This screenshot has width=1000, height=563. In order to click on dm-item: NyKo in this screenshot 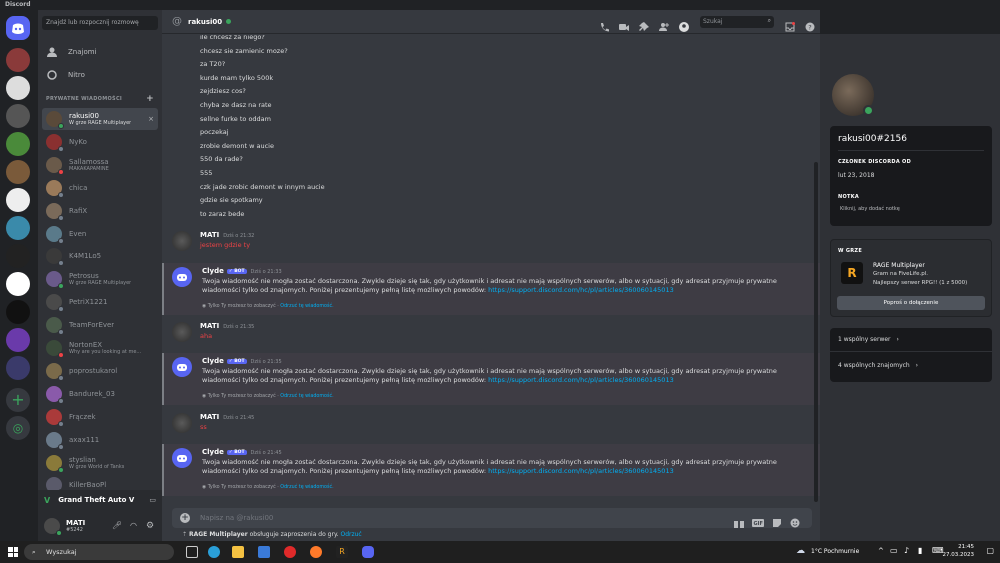, I will do `click(100, 142)`.